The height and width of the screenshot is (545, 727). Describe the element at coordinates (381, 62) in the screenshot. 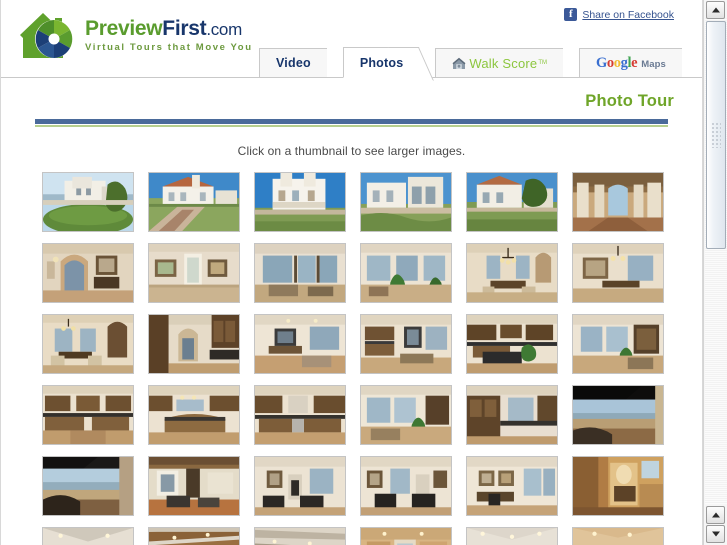

I see `tab-photos: Photos` at that location.